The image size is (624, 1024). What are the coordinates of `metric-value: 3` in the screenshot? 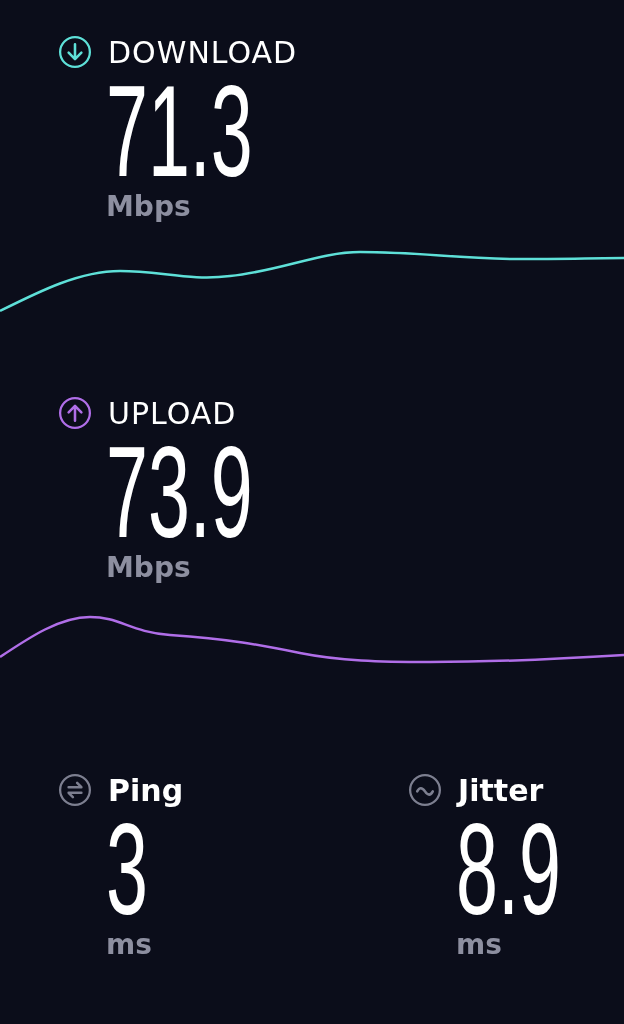 It's located at (127, 869).